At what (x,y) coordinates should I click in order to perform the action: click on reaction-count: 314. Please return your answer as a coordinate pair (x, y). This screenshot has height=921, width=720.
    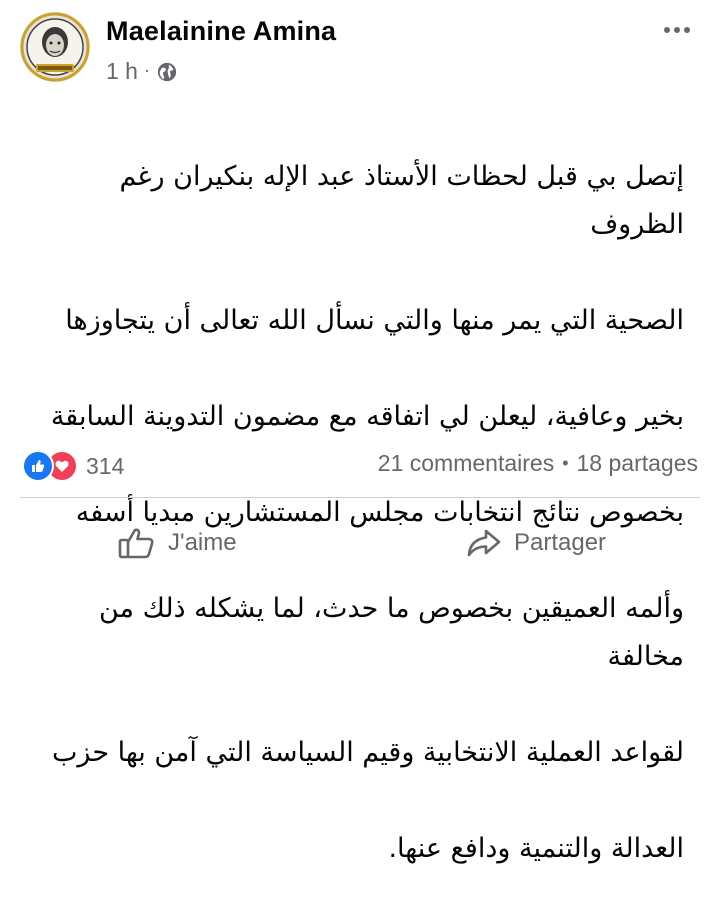
    Looking at the image, I should click on (105, 465).